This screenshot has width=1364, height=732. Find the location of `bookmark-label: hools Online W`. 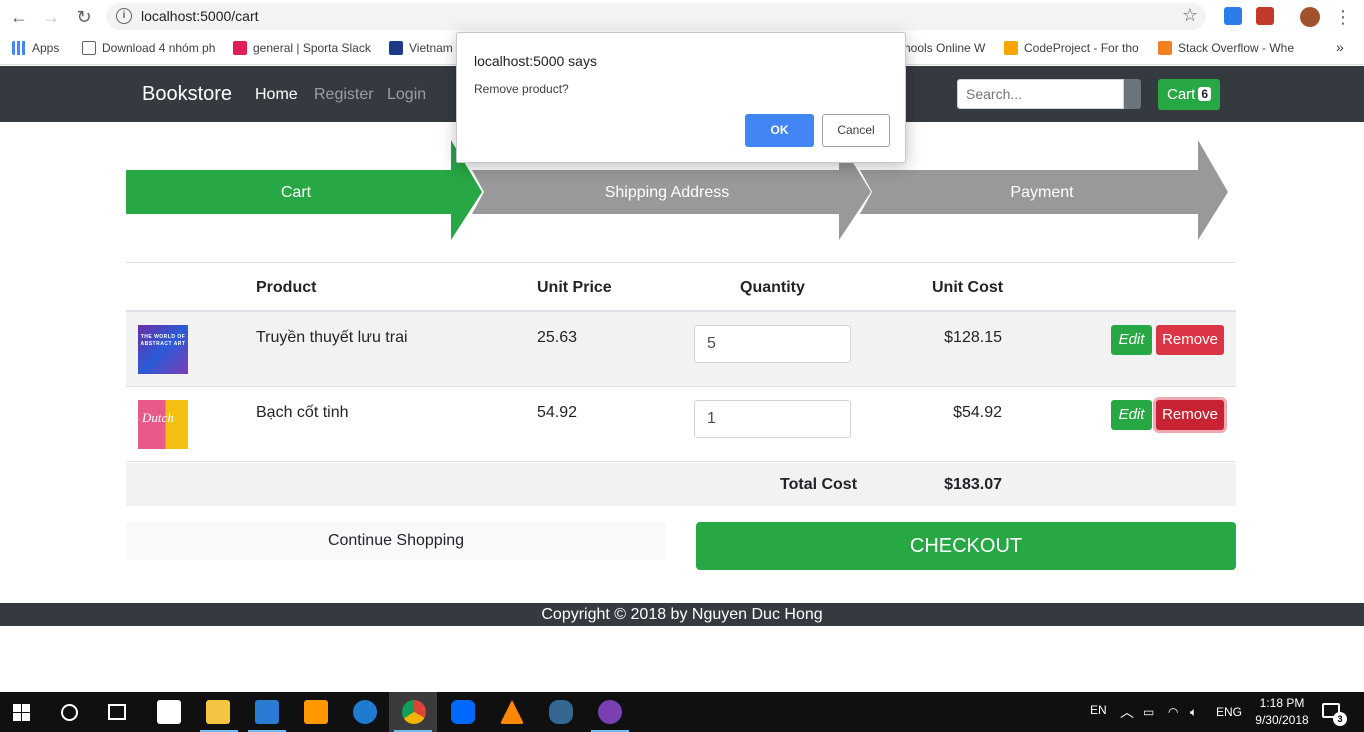

bookmark-label: hools Online W is located at coordinates (945, 48).